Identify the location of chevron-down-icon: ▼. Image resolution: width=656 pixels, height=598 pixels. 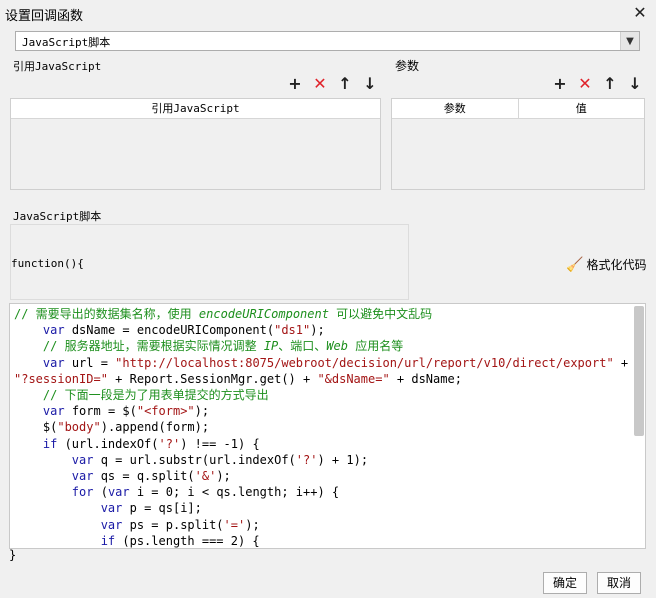
(629, 41).